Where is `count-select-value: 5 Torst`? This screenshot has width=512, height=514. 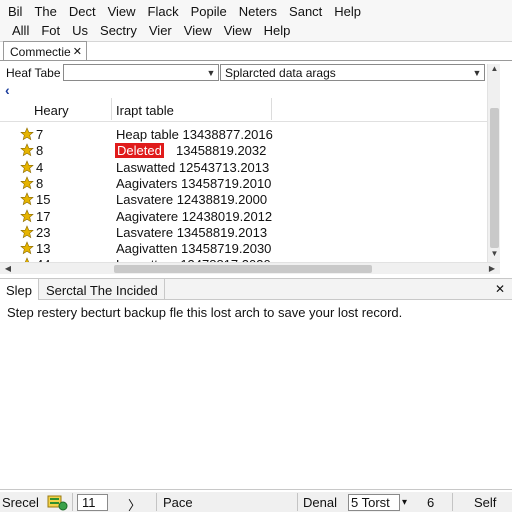
count-select-value: 5 Torst is located at coordinates (370, 502).